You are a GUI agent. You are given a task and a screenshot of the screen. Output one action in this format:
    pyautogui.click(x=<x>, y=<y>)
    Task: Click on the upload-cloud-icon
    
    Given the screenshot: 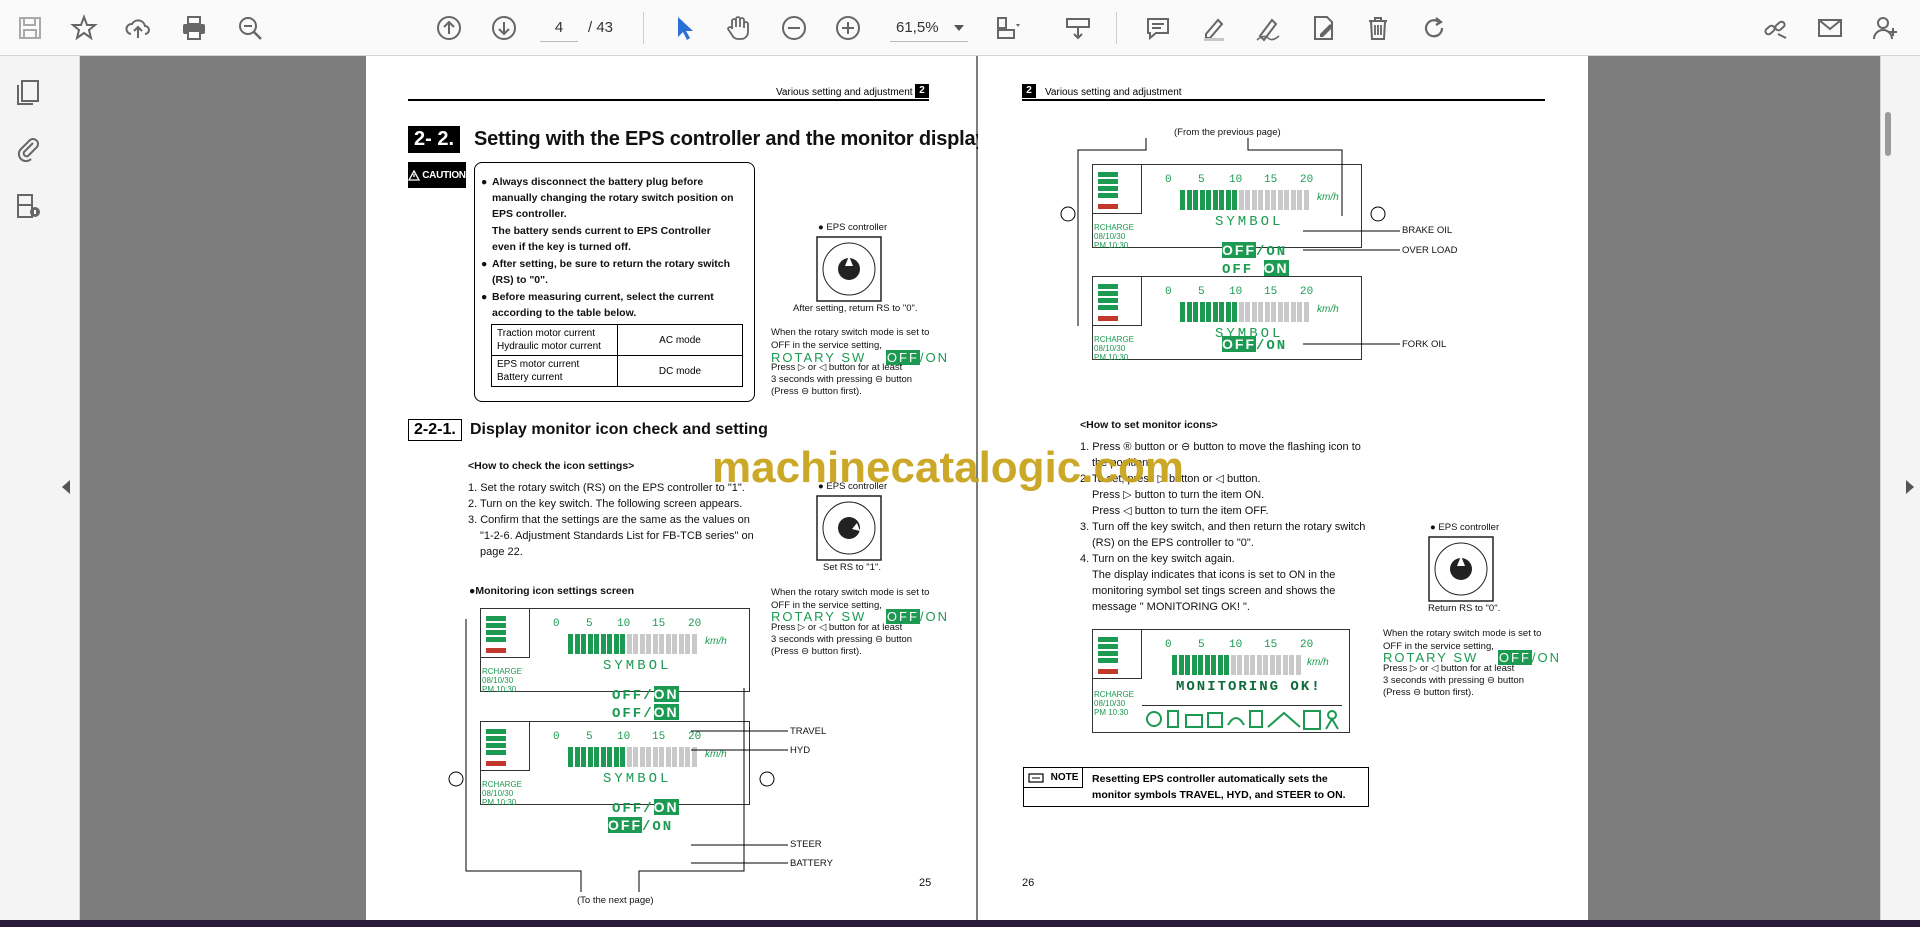 What is the action you would take?
    pyautogui.click(x=138, y=28)
    